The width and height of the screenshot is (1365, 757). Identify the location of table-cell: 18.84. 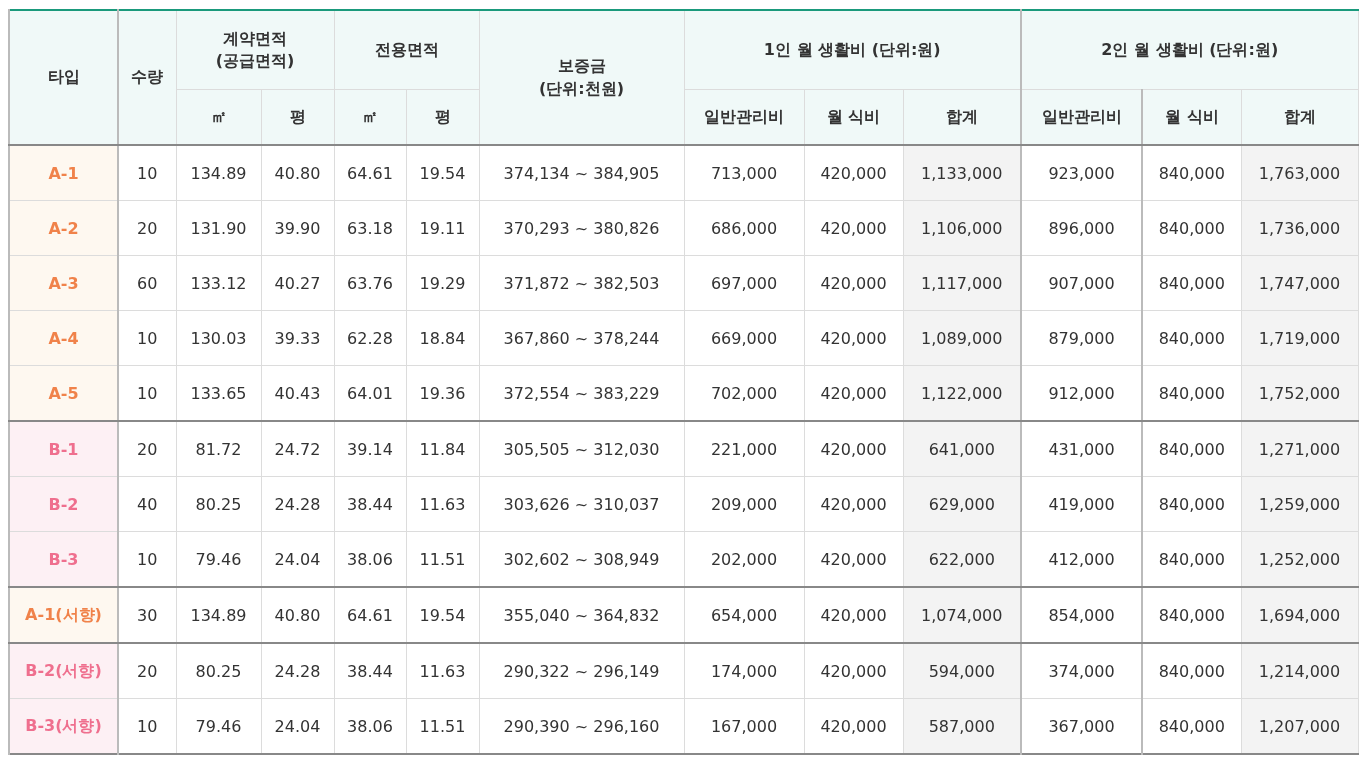
(442, 338).